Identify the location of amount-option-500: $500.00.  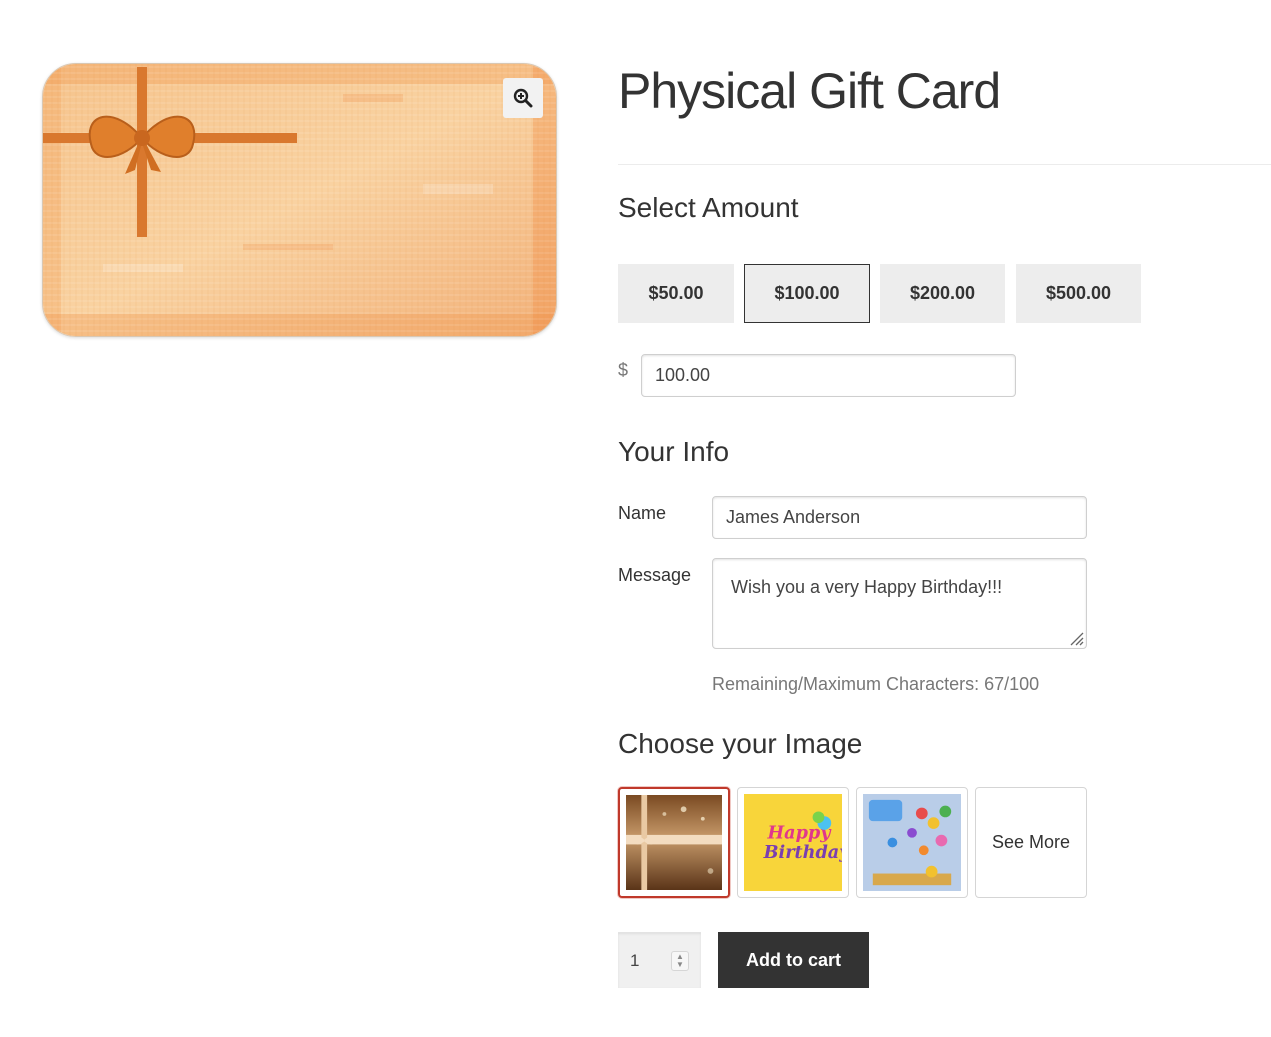
(1078, 293).